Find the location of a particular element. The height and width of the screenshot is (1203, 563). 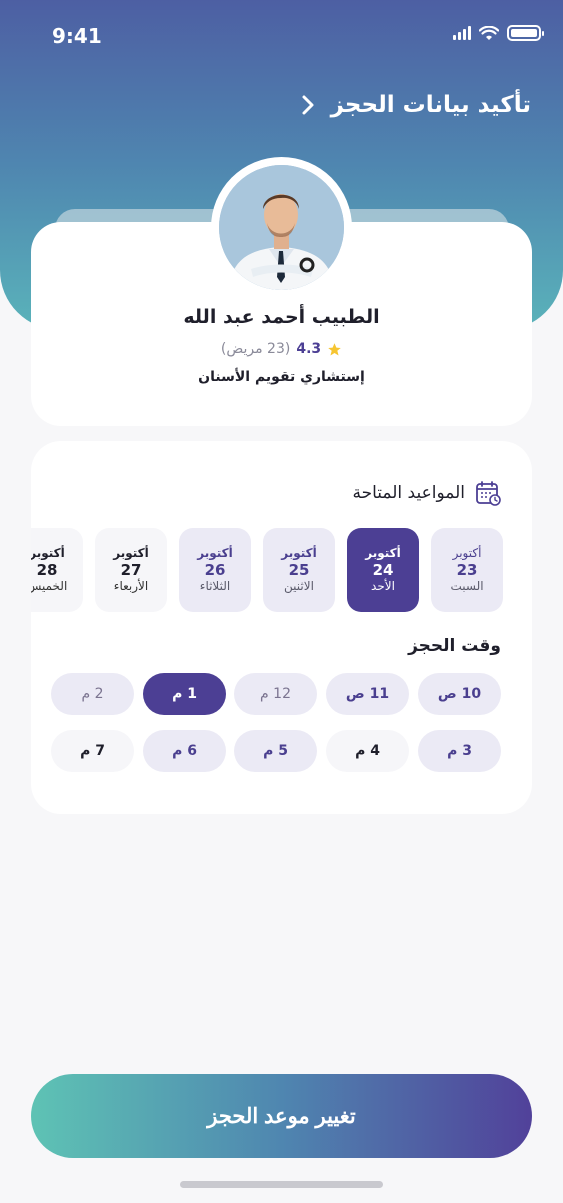

doctor-avatar is located at coordinates (281, 227).